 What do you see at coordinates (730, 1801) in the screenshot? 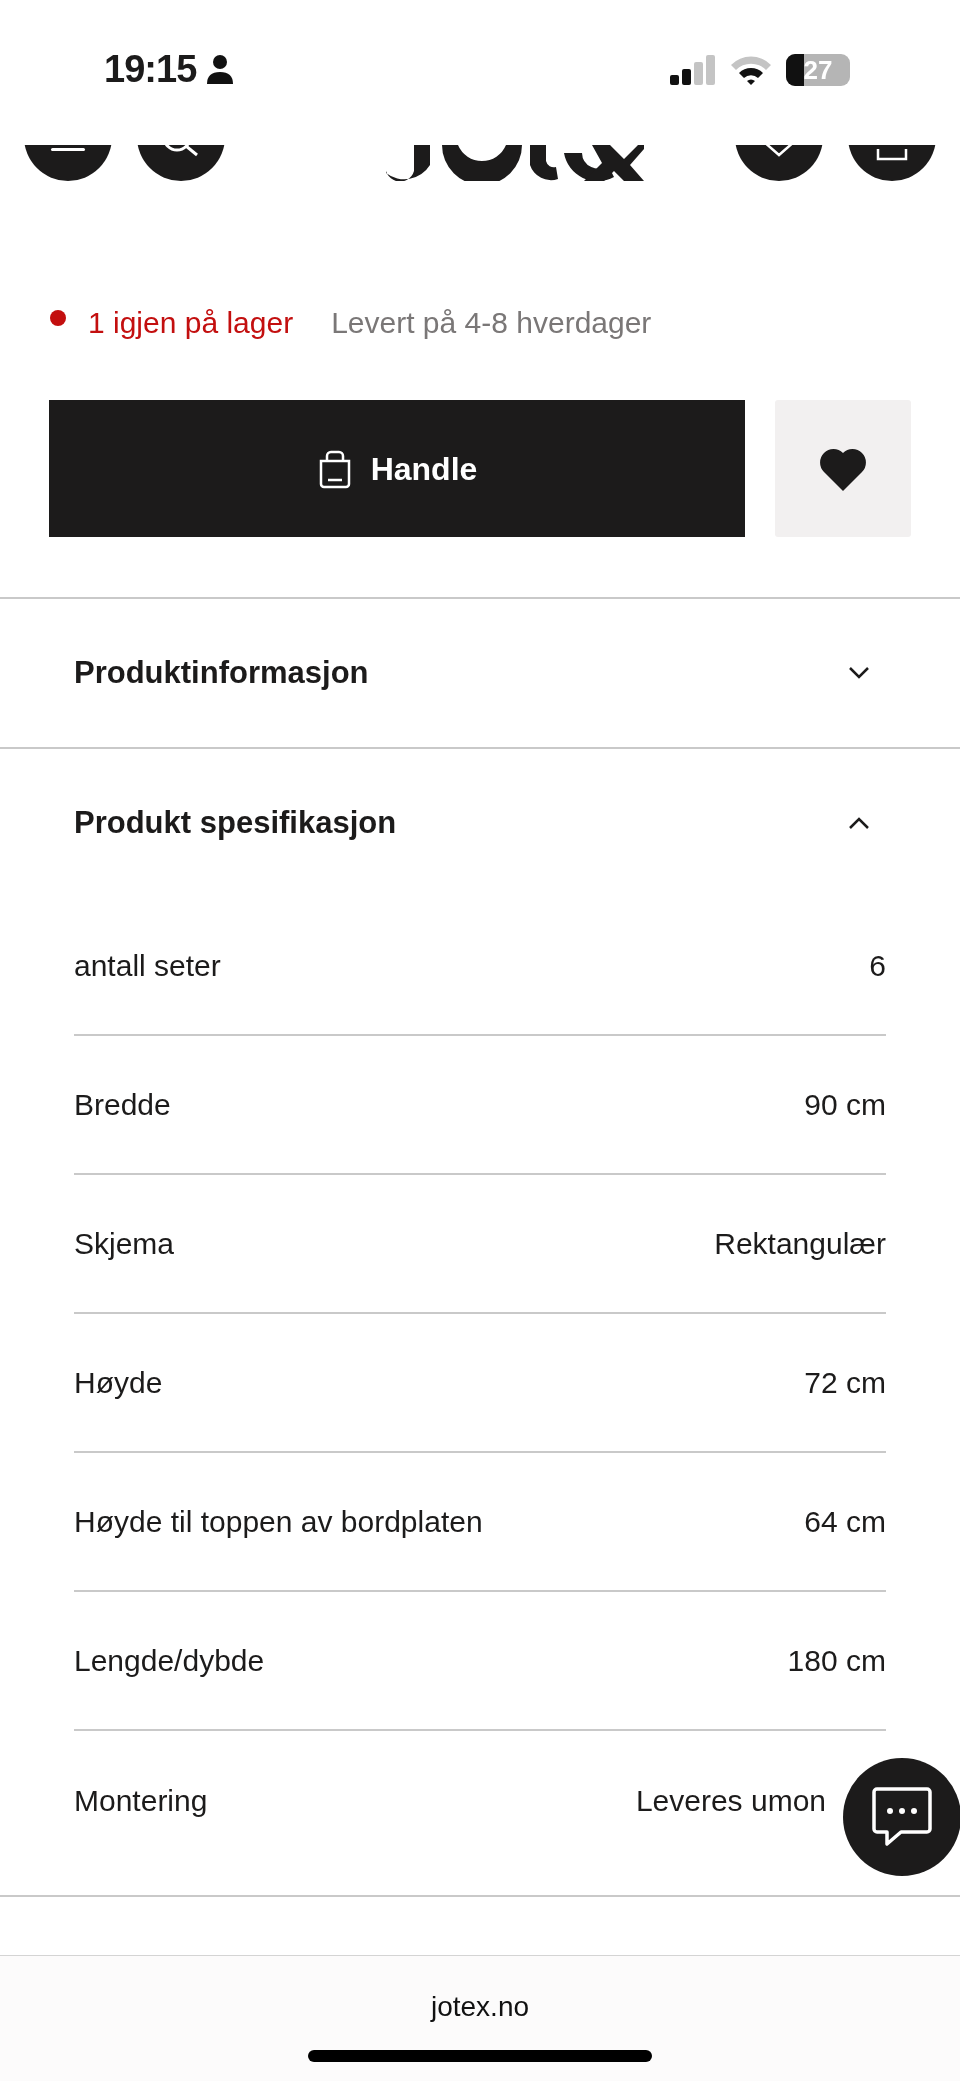
I see `spec-value: Leveres umon` at bounding box center [730, 1801].